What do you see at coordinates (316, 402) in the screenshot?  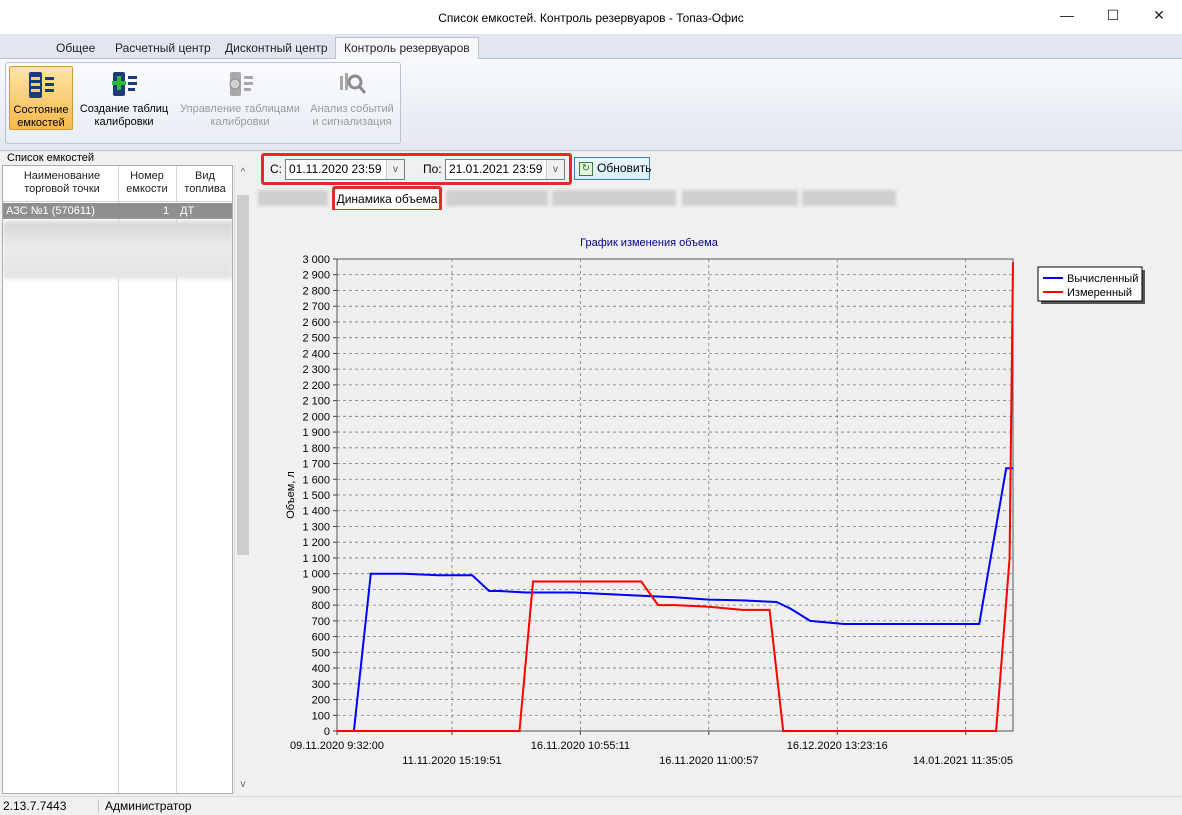 I see `y-tick-label: 2 100` at bounding box center [316, 402].